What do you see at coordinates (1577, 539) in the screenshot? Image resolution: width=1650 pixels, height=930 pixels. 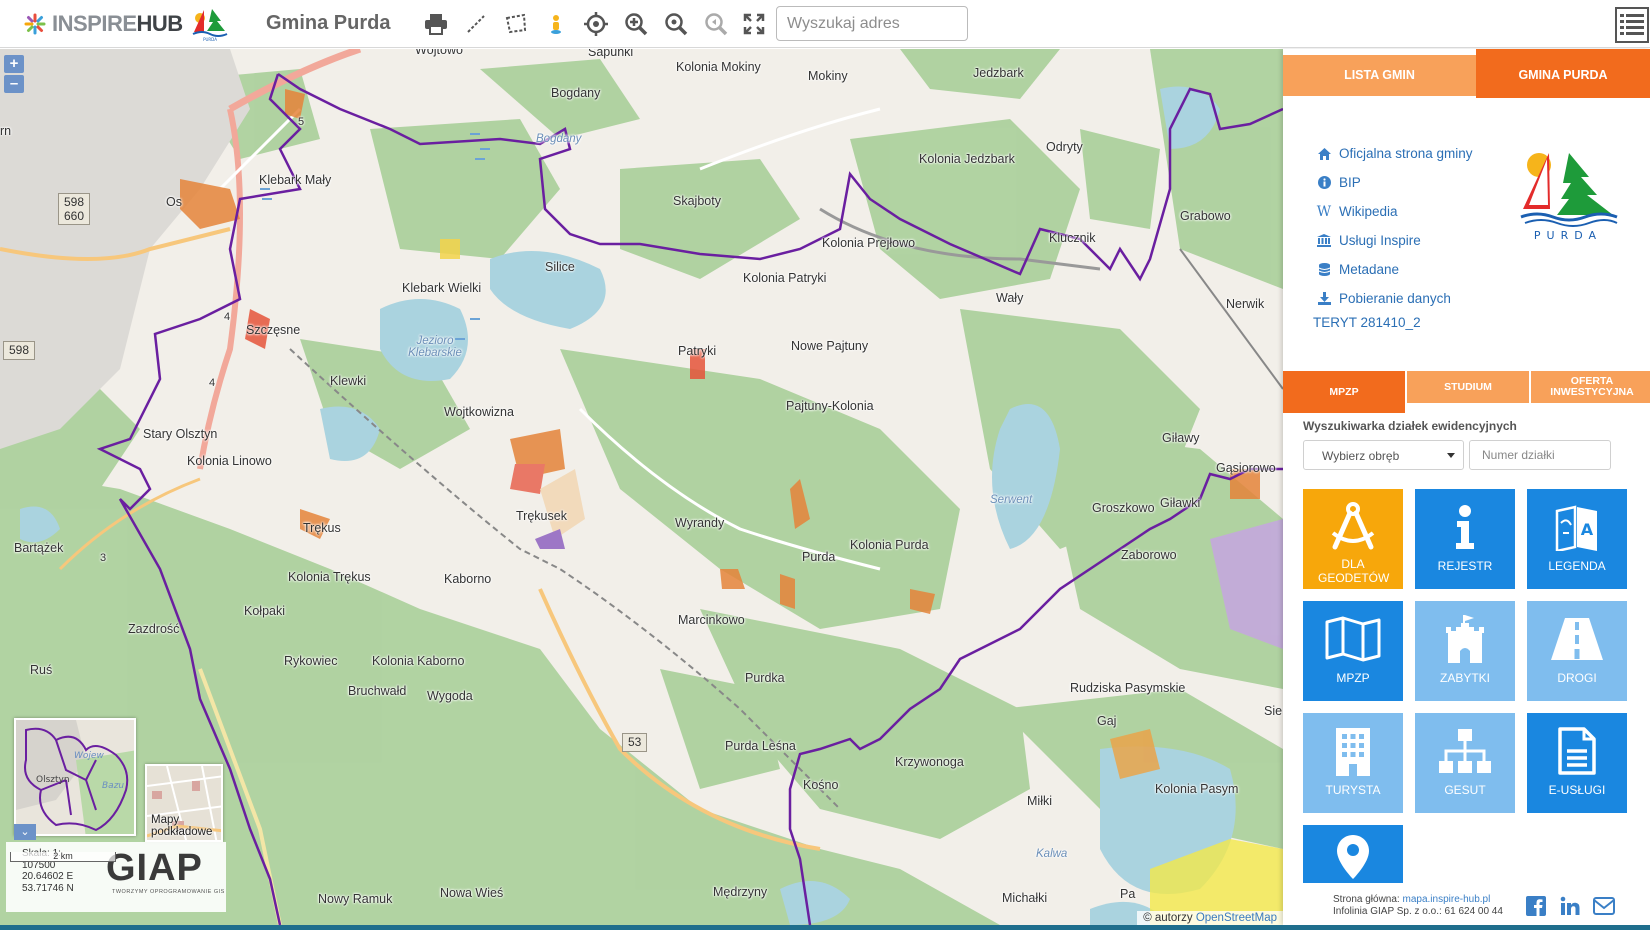 I see `tile-legenda: A LEGENDA` at bounding box center [1577, 539].